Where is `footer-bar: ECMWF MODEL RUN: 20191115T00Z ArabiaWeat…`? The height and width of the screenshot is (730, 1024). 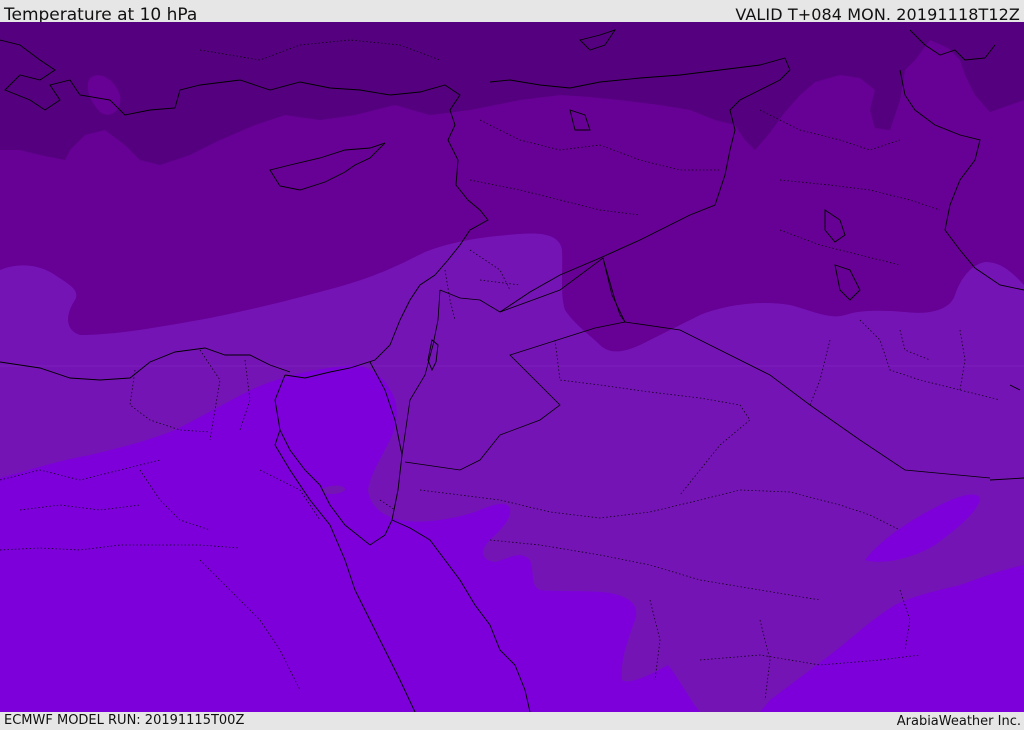 footer-bar: ECMWF MODEL RUN: 20191115T00Z ArabiaWeat… is located at coordinates (512, 720).